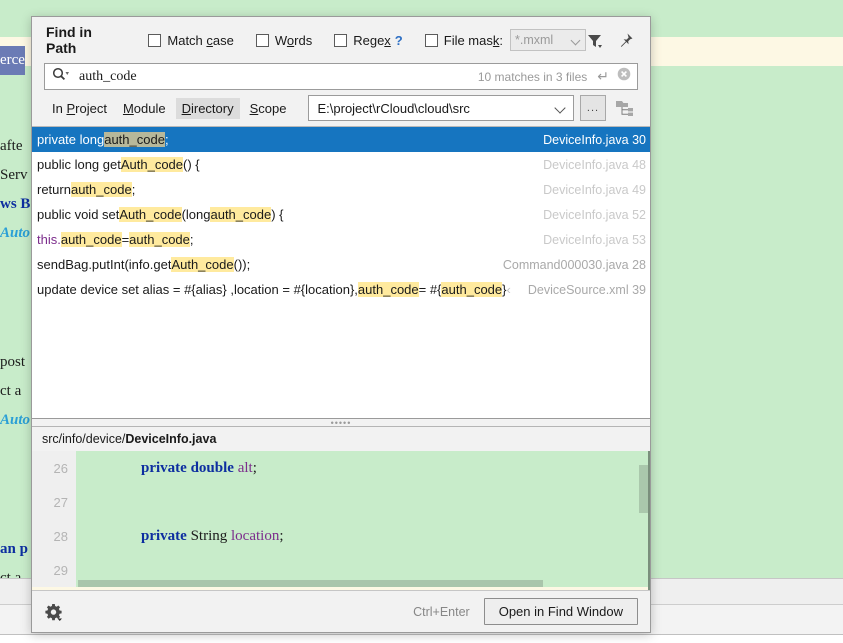 Image resolution: width=843 pixels, height=643 pixels. I want to click on snippet-text: public void set, so click(78, 214).